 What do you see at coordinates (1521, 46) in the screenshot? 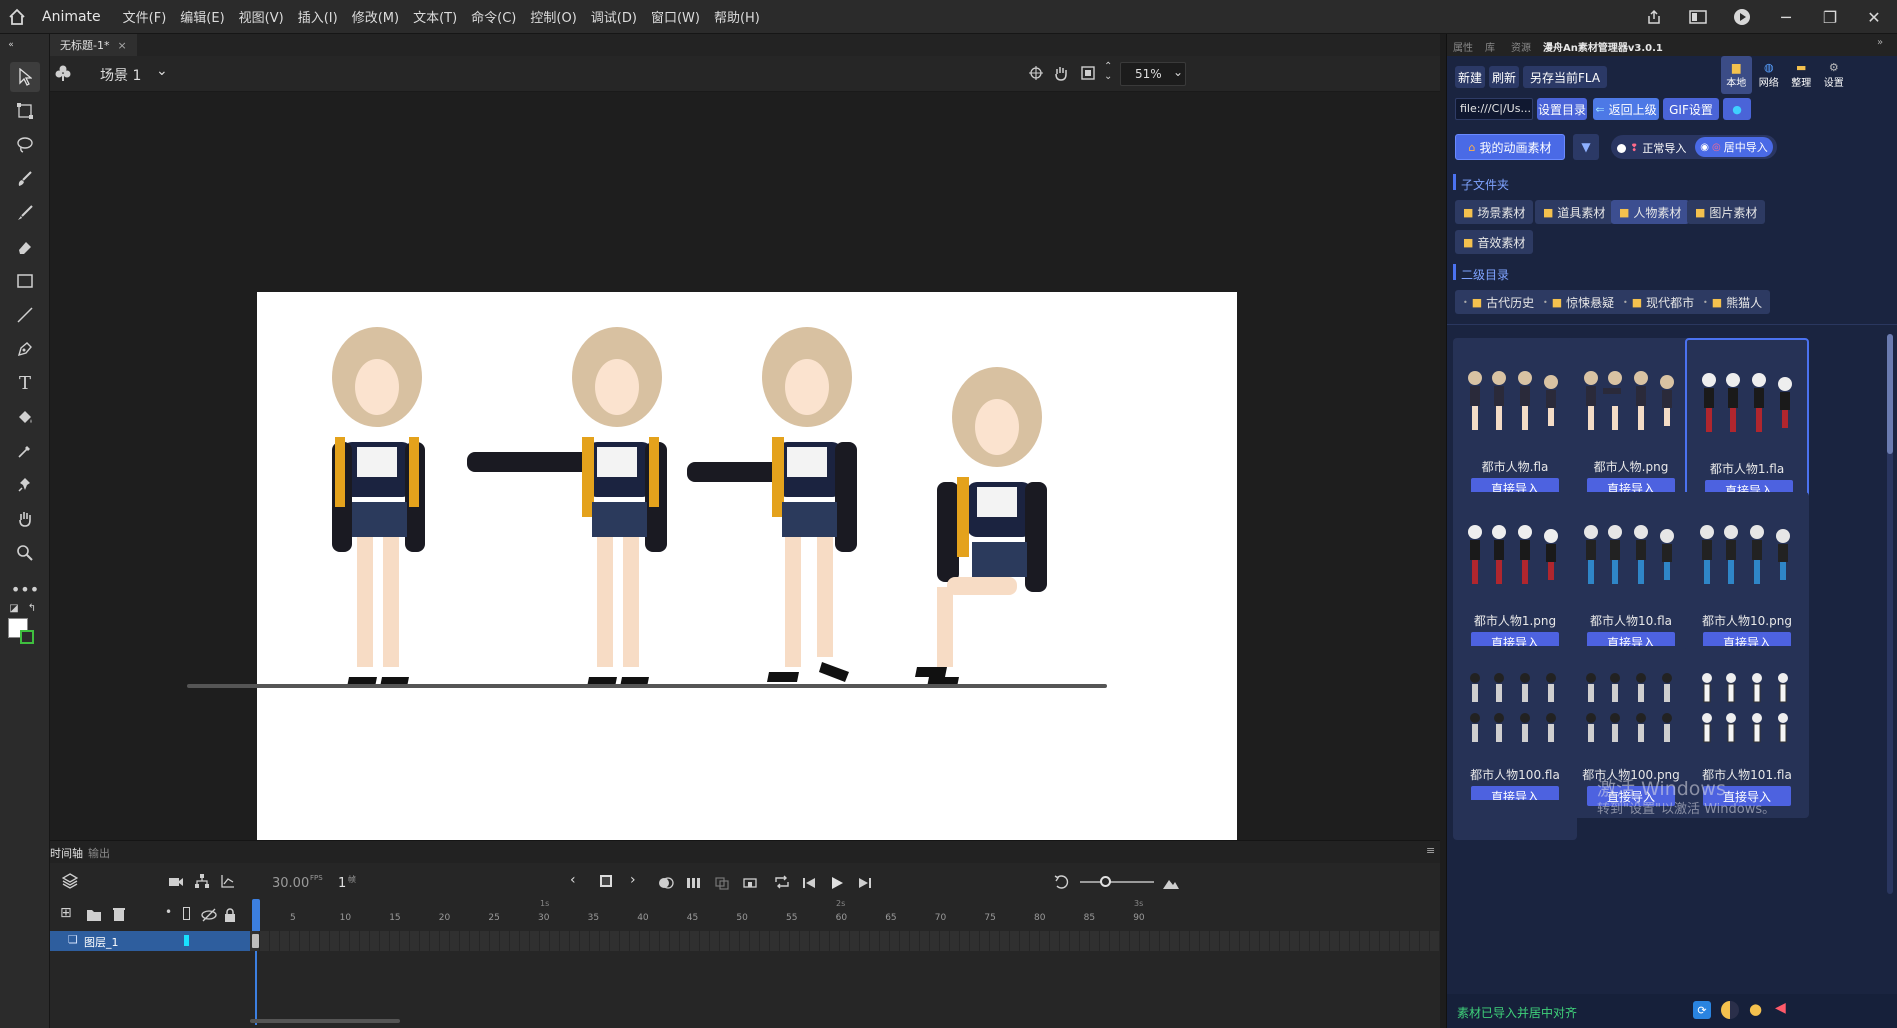
I see `tab-assets: 资源` at bounding box center [1521, 46].